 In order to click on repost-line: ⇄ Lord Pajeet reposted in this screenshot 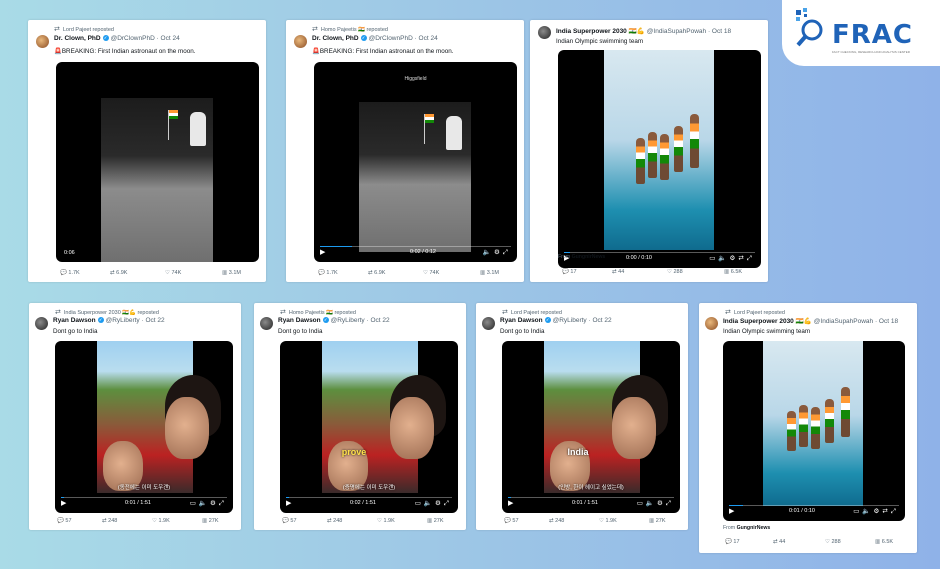, I will do `click(755, 312)`.